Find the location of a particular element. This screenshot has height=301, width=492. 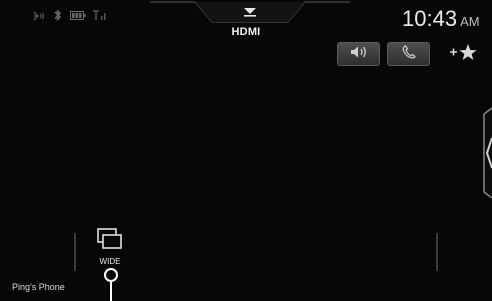

wide-mode-label: WIDE is located at coordinates (110, 261).